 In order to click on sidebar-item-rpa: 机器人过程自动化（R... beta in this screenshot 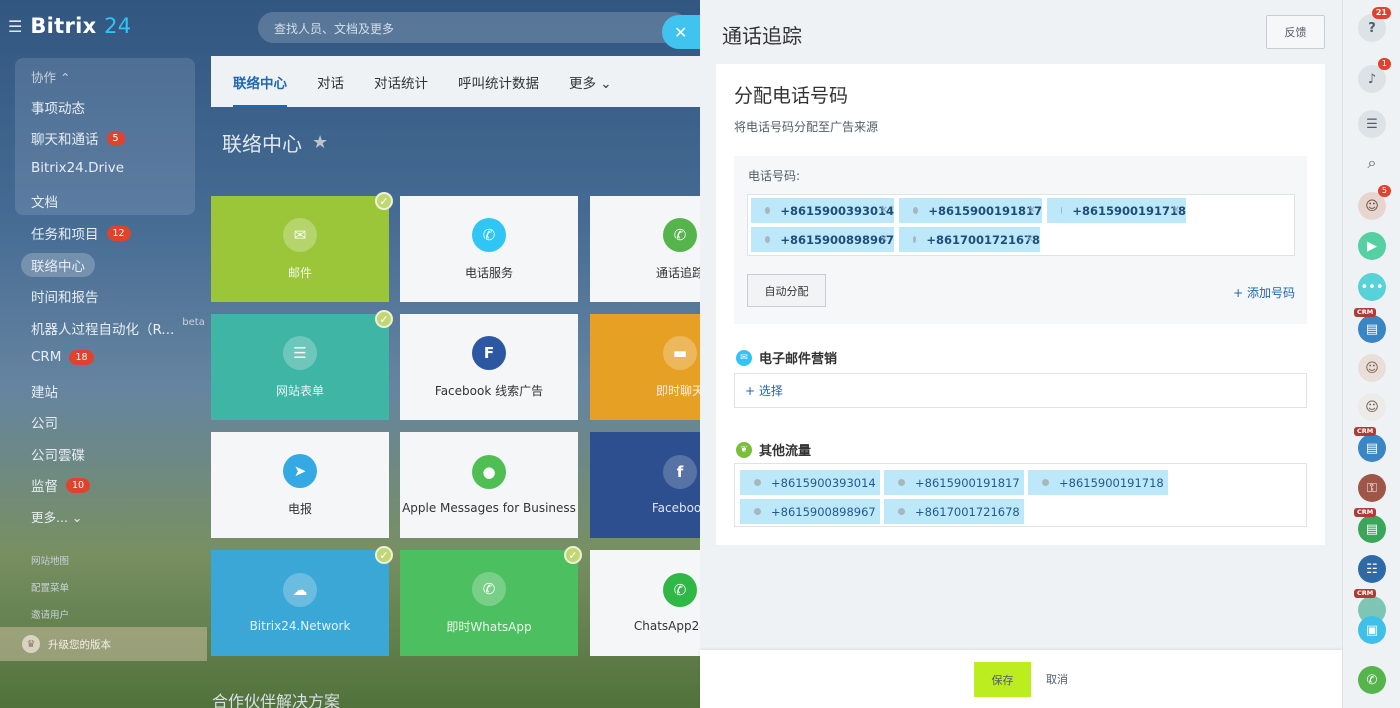, I will do `click(118, 328)`.